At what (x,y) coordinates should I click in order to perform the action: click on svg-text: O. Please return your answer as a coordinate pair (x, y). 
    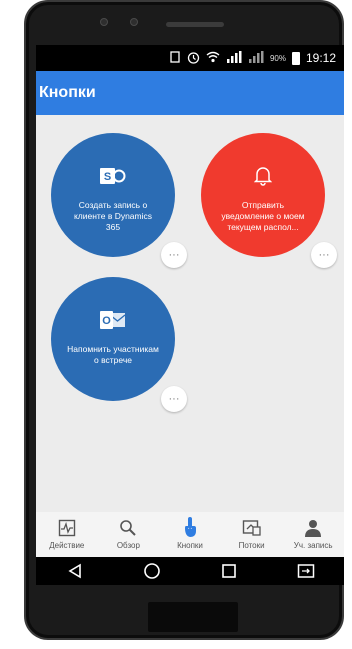
    Looking at the image, I should click on (106, 321).